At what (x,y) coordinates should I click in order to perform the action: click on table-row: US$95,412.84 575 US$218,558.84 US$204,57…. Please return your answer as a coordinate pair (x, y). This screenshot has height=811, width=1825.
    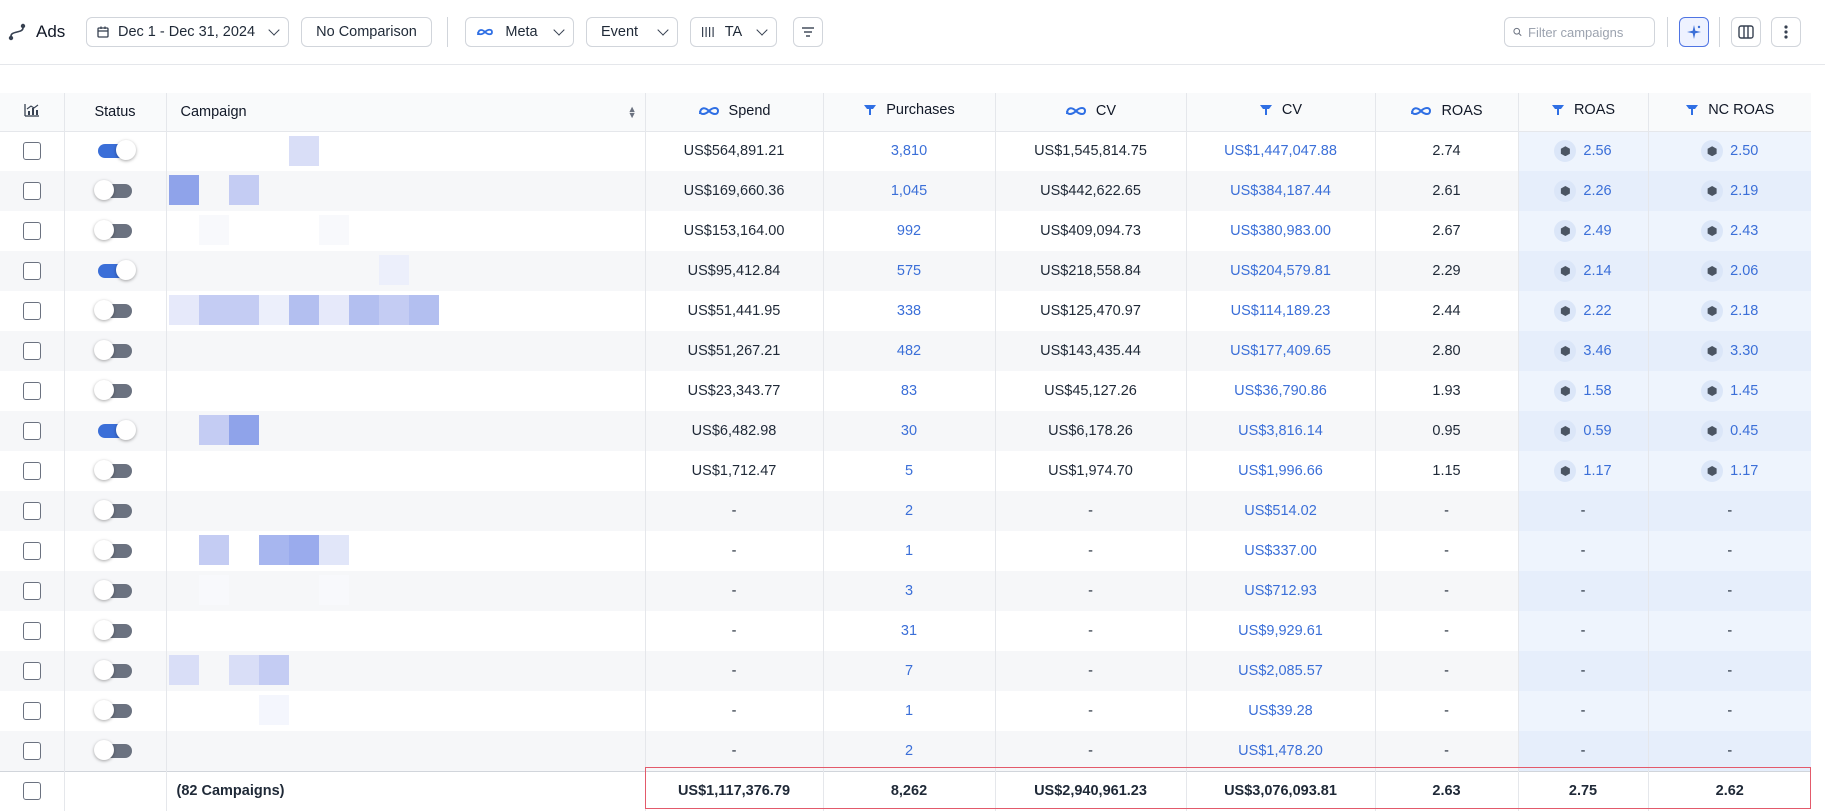
    Looking at the image, I should click on (905, 271).